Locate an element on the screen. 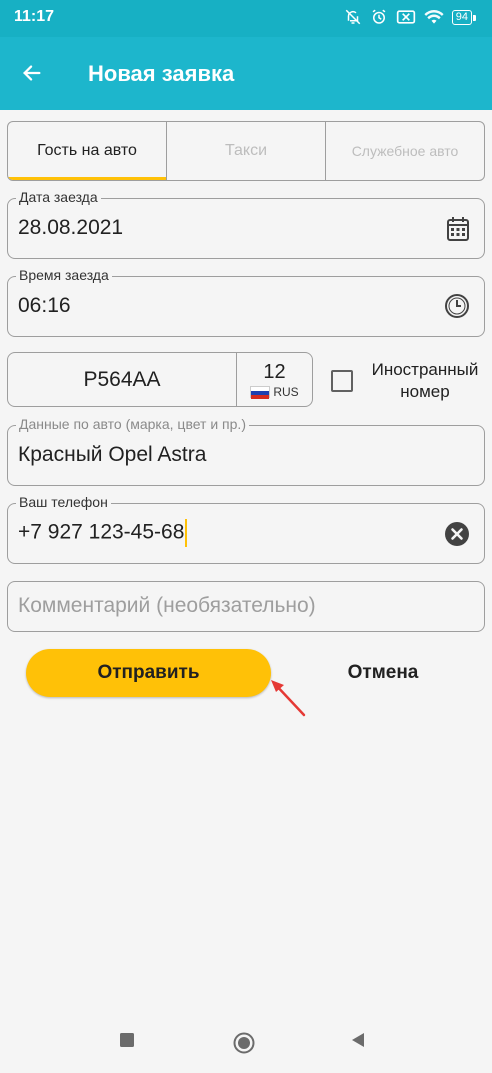  system-nav-bar is located at coordinates (246, 1041).